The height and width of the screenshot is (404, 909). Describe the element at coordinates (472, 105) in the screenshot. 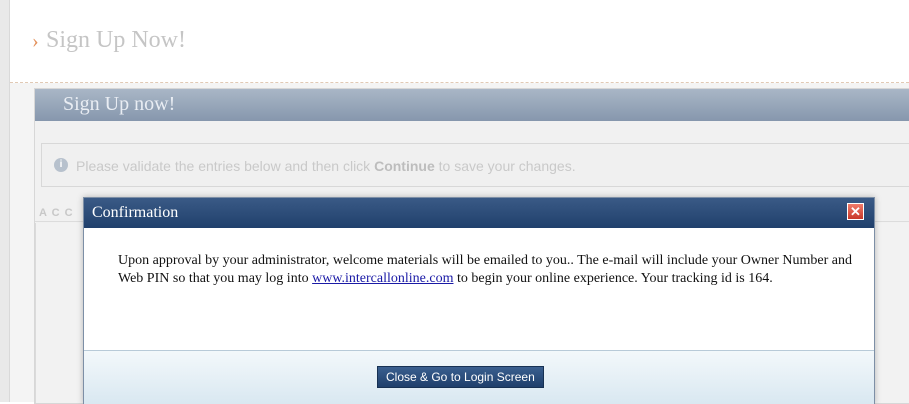

I see `panel-header: Sign Up now!` at that location.